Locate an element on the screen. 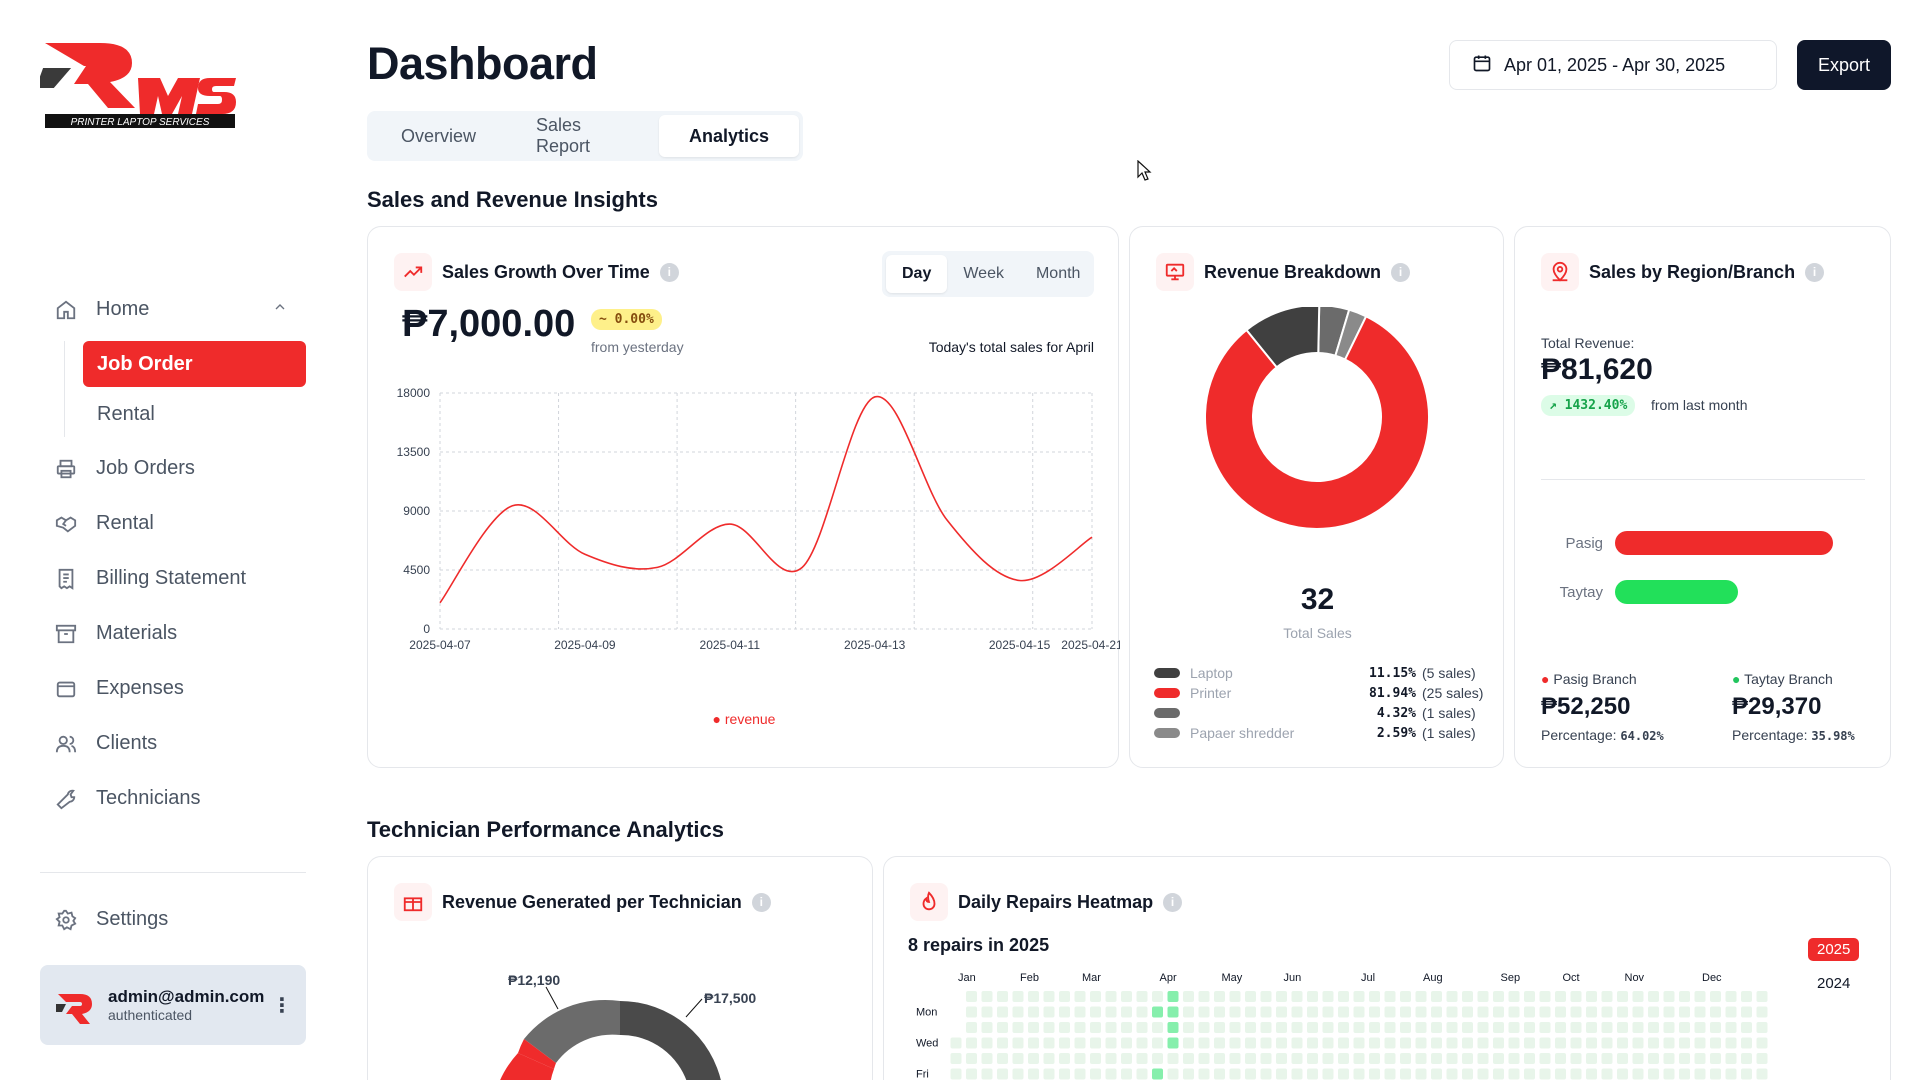 The height and width of the screenshot is (1080, 1920). tab-overview: Overview is located at coordinates (438, 136).